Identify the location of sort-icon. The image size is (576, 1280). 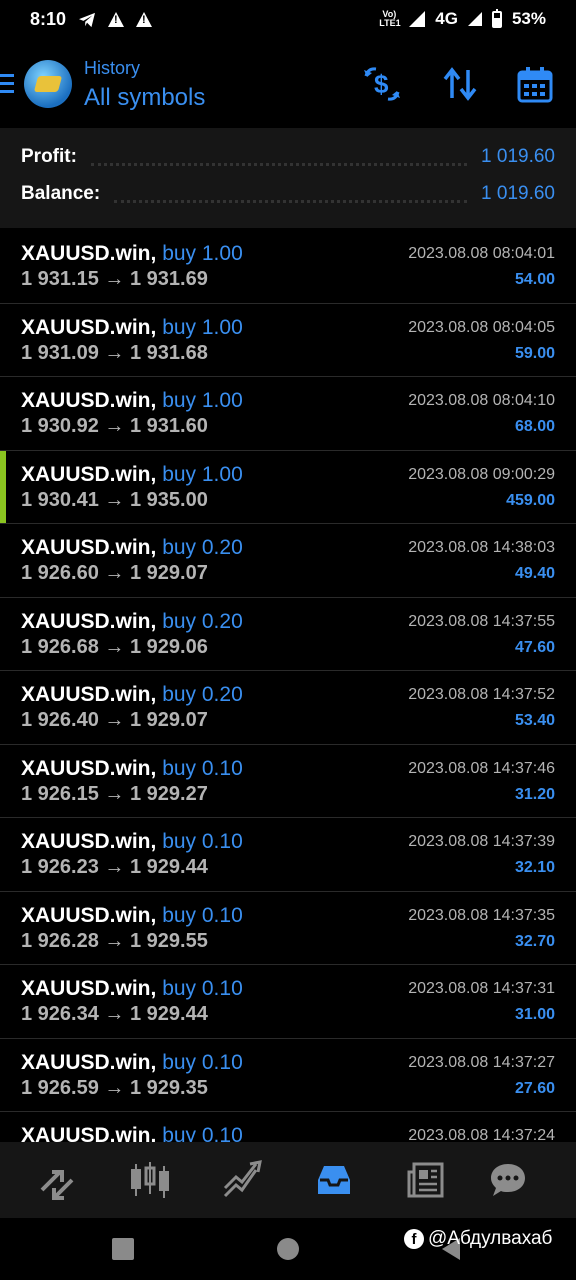
(460, 84).